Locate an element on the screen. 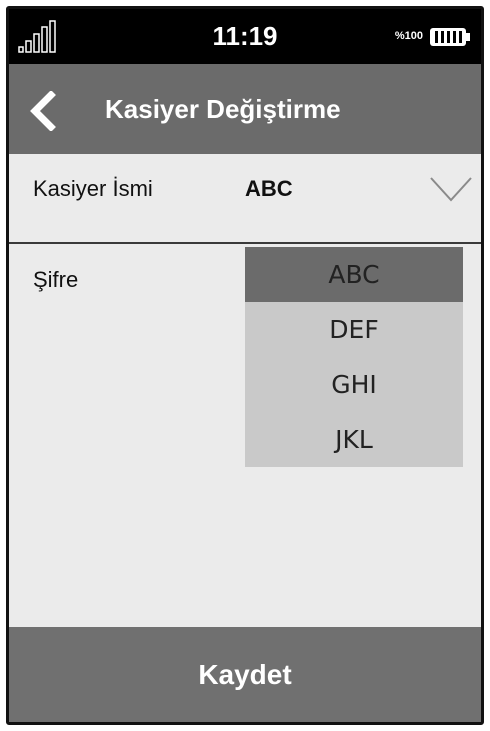  cashier-dropdown-list: ABC DEF GHI JKL is located at coordinates (354, 357).